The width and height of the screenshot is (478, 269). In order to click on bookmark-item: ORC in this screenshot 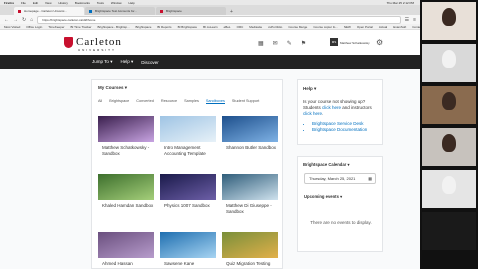, I will do `click(240, 27)`.